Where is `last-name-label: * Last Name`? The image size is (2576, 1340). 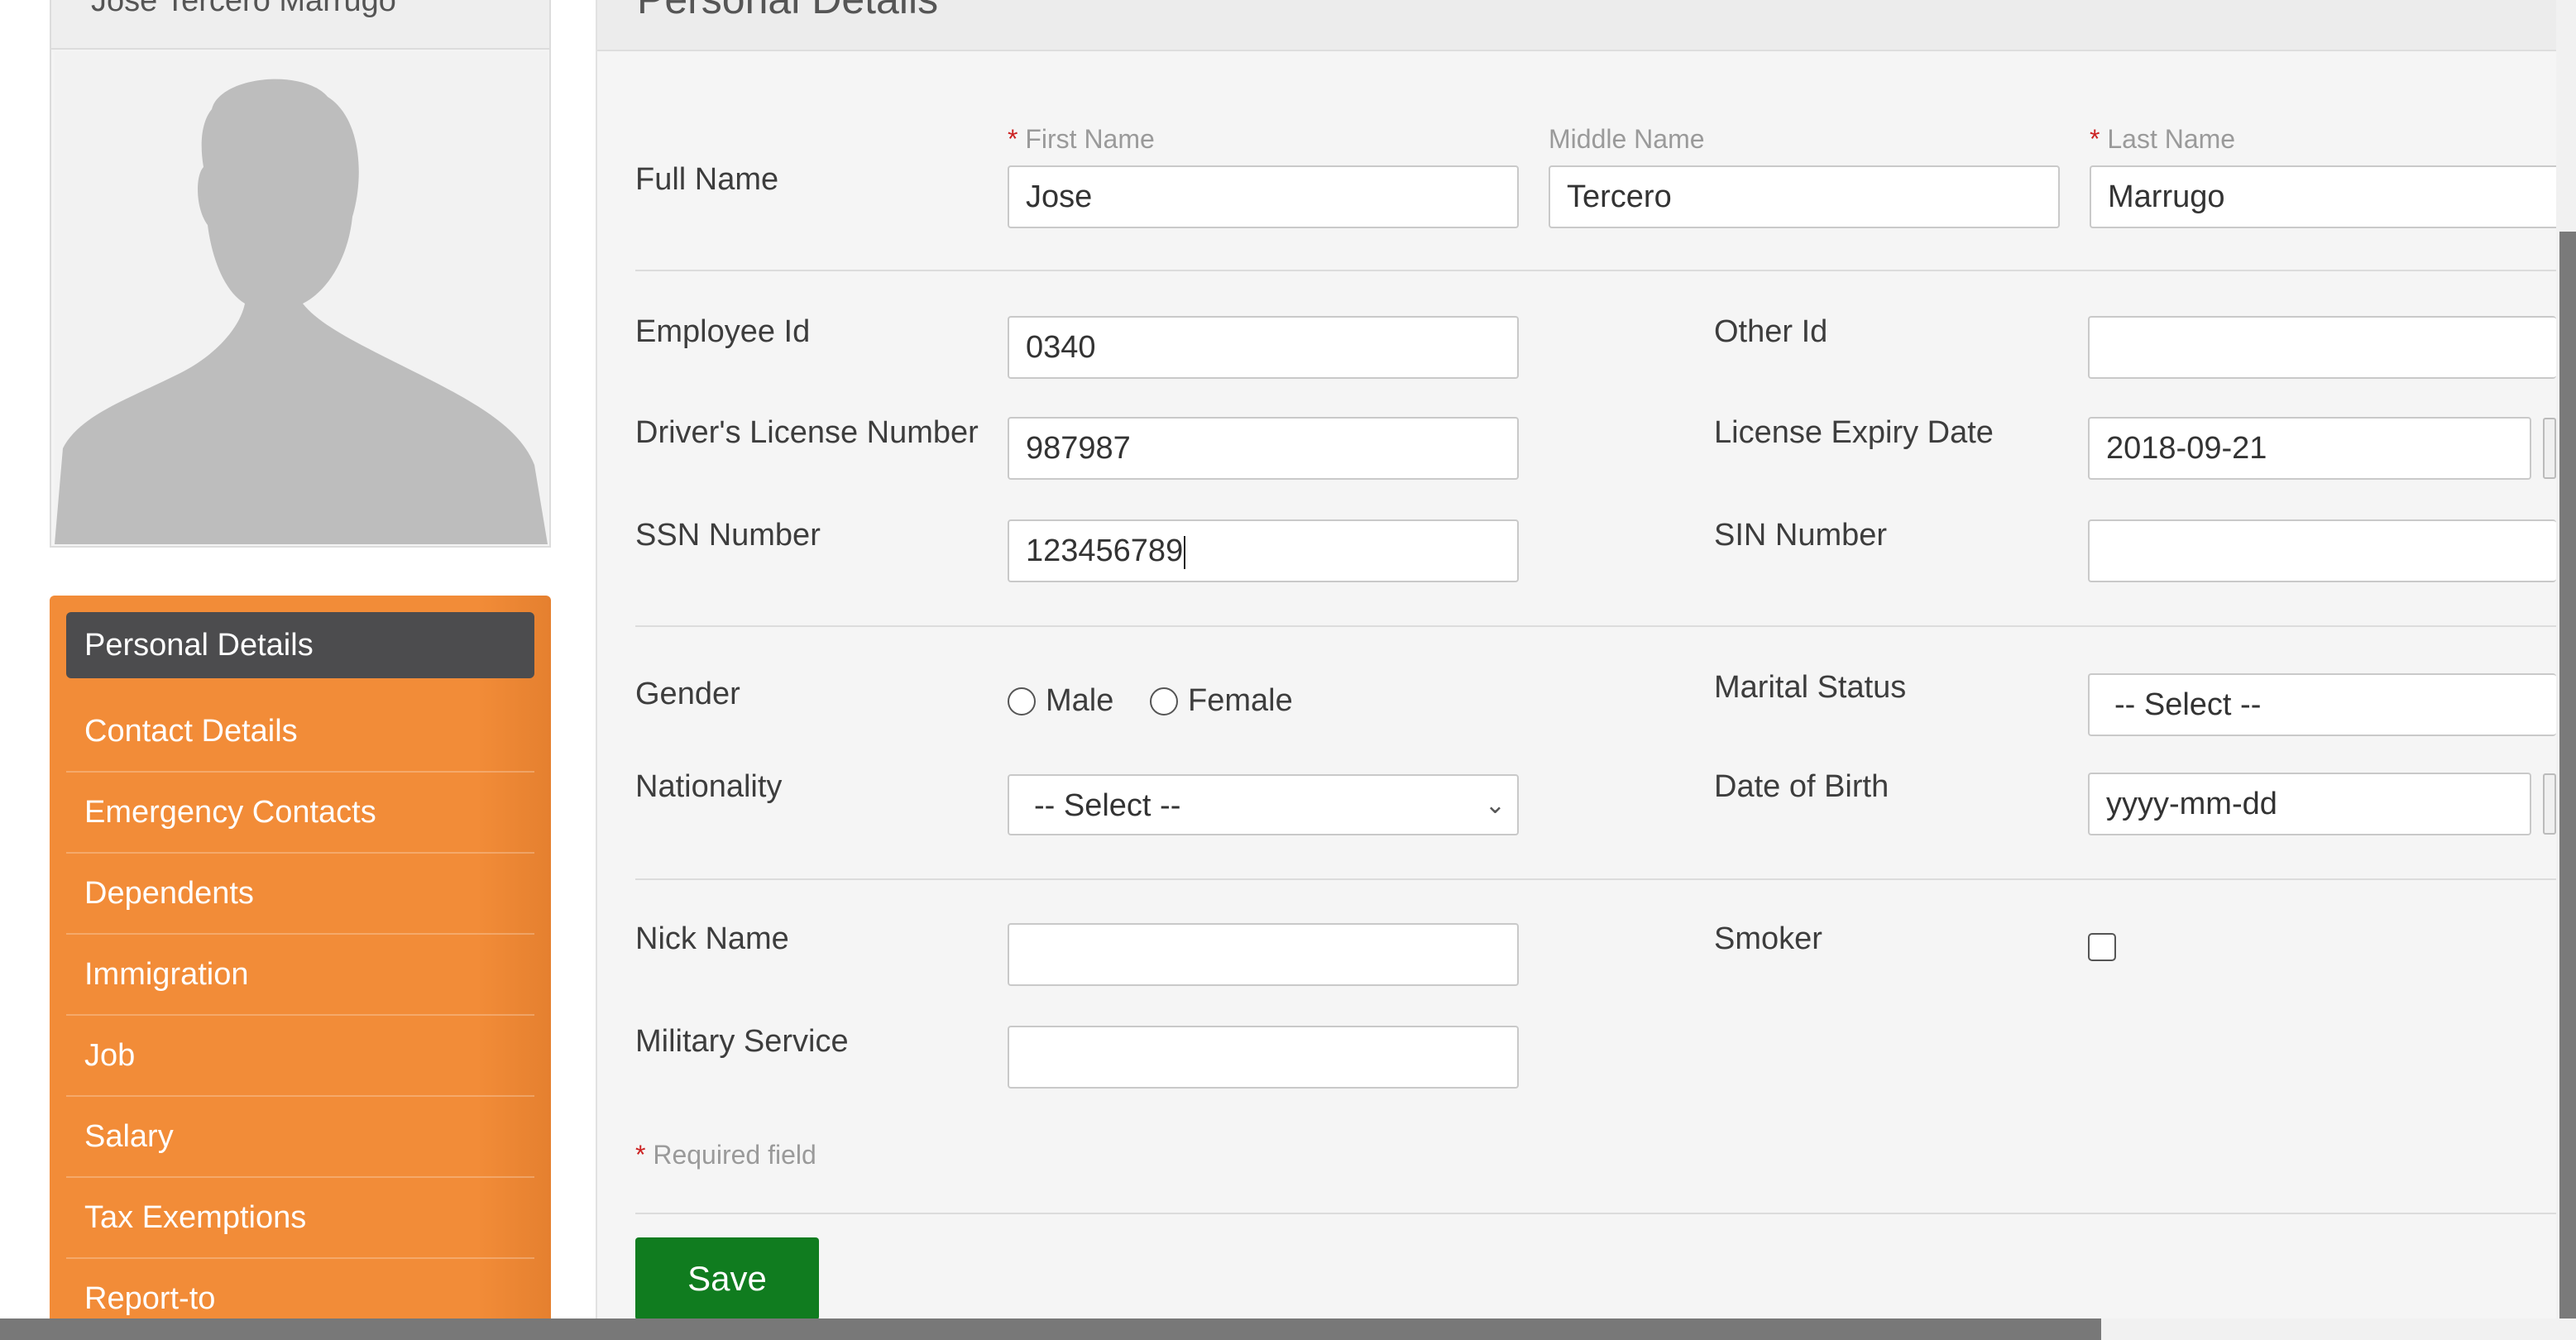
last-name-label: * Last Name is located at coordinates (2162, 139).